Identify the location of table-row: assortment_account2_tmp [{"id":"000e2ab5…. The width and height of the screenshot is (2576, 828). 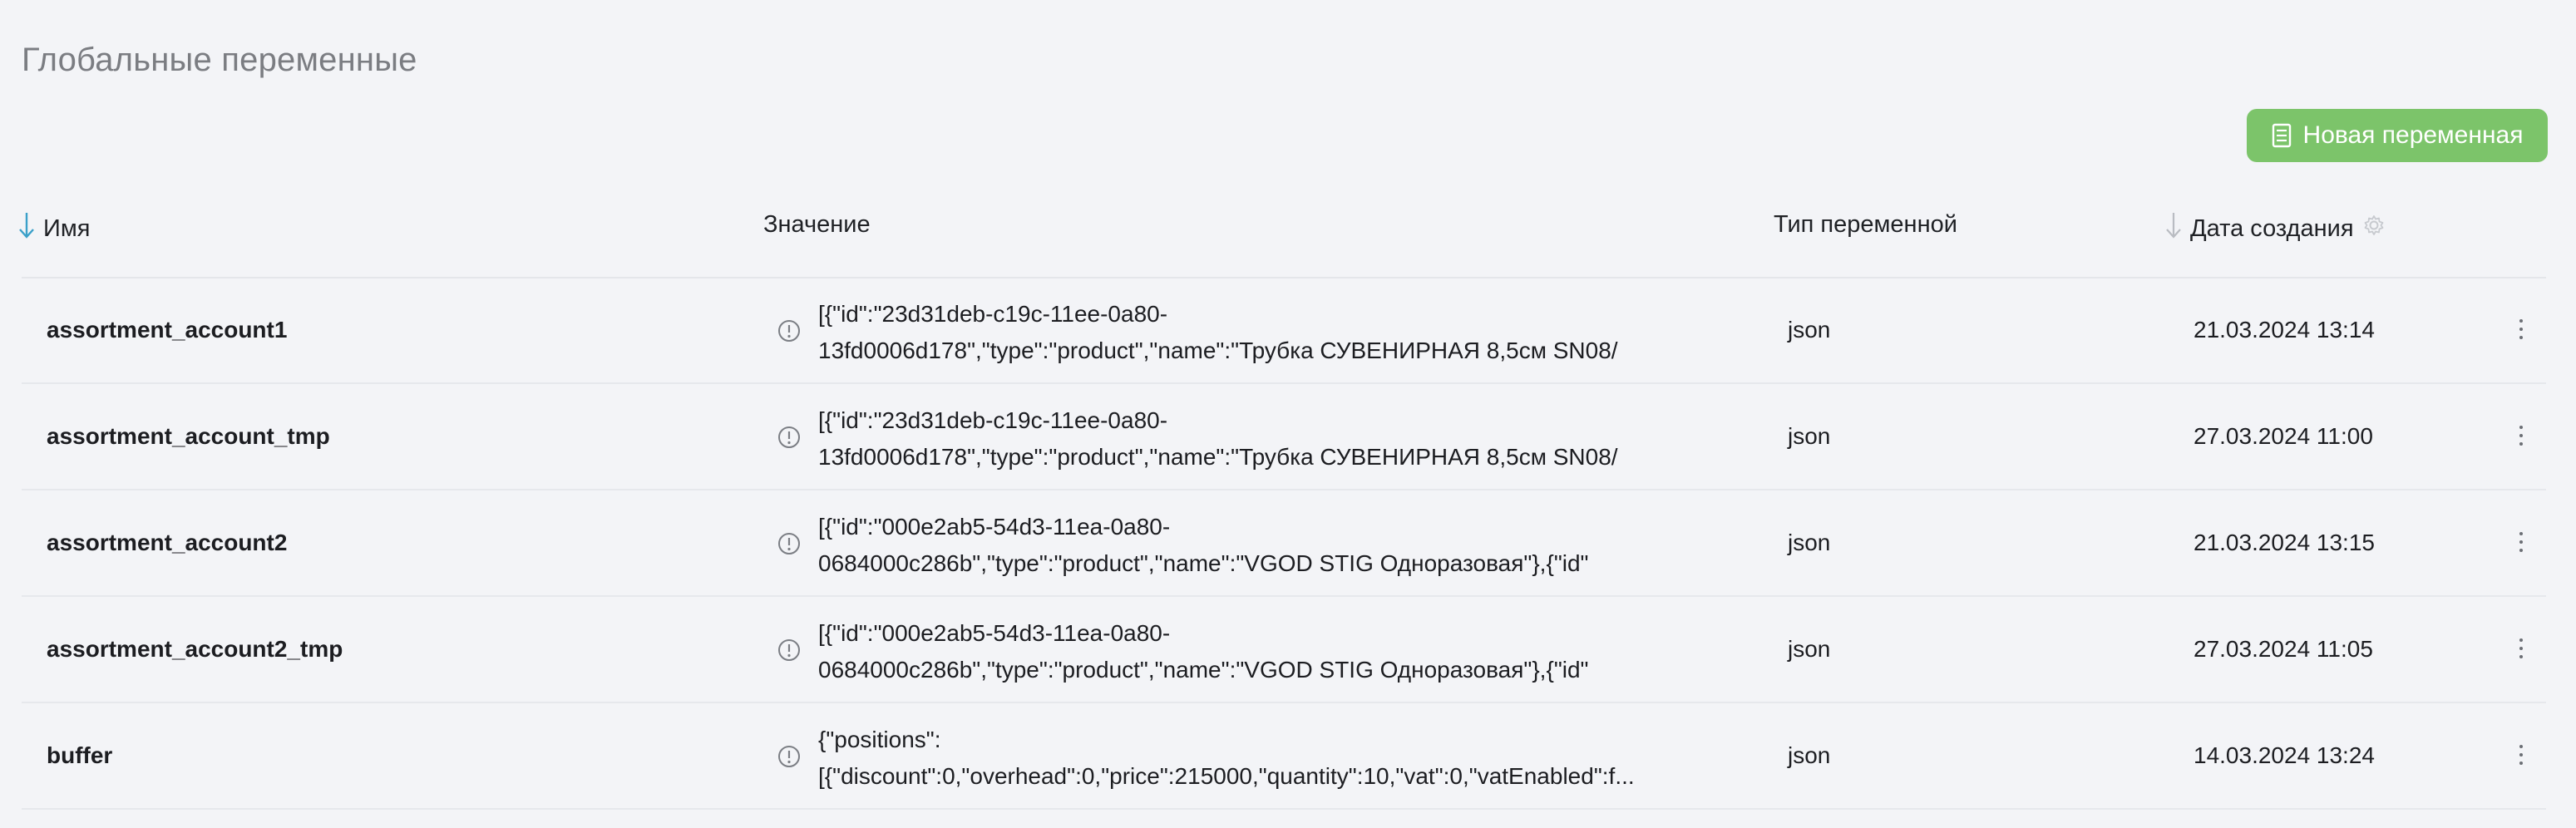
(1284, 650).